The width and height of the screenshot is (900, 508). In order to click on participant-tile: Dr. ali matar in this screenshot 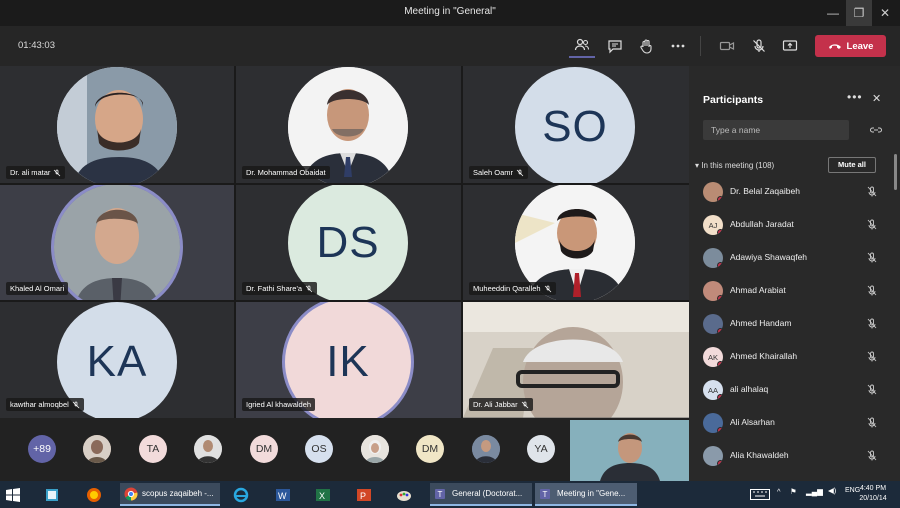, I will do `click(117, 124)`.